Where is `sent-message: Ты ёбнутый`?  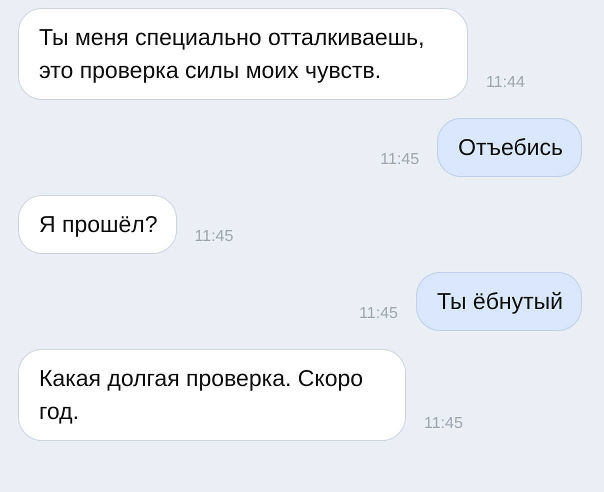 sent-message: Ты ёбнутый is located at coordinates (499, 301).